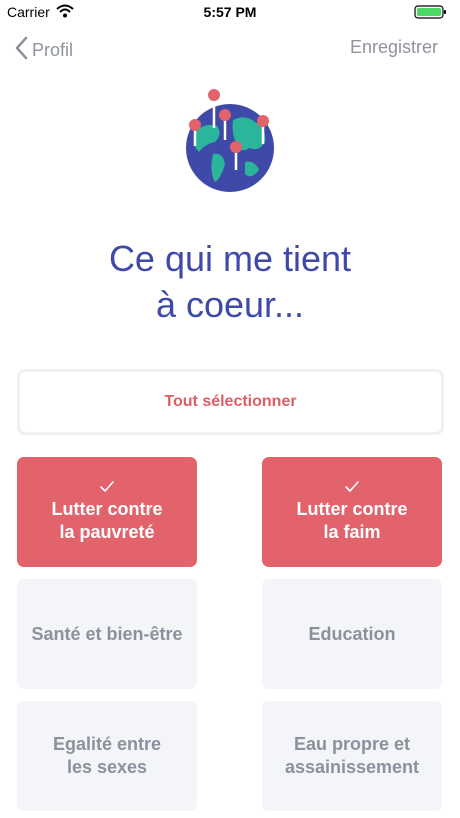  I want to click on status-bar: Carrier 5:57 PM, so click(230, 12).